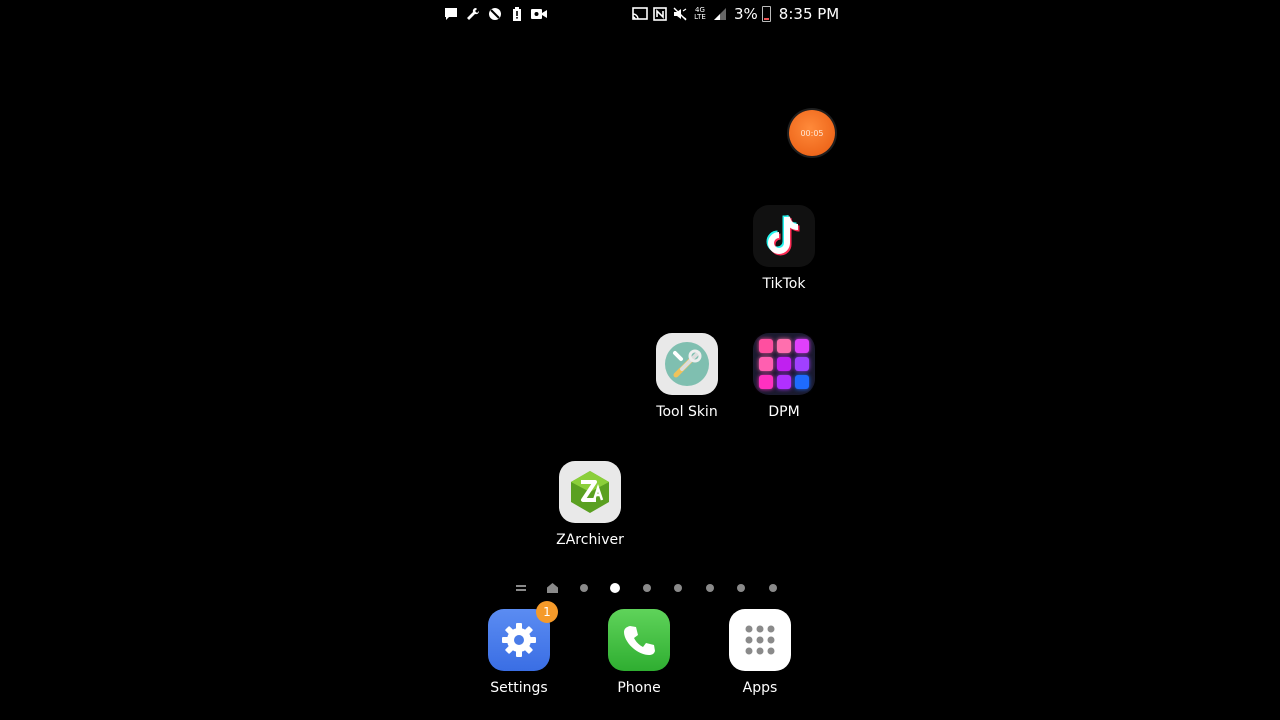  I want to click on dock-settings: 1 Settings, so click(519, 648).